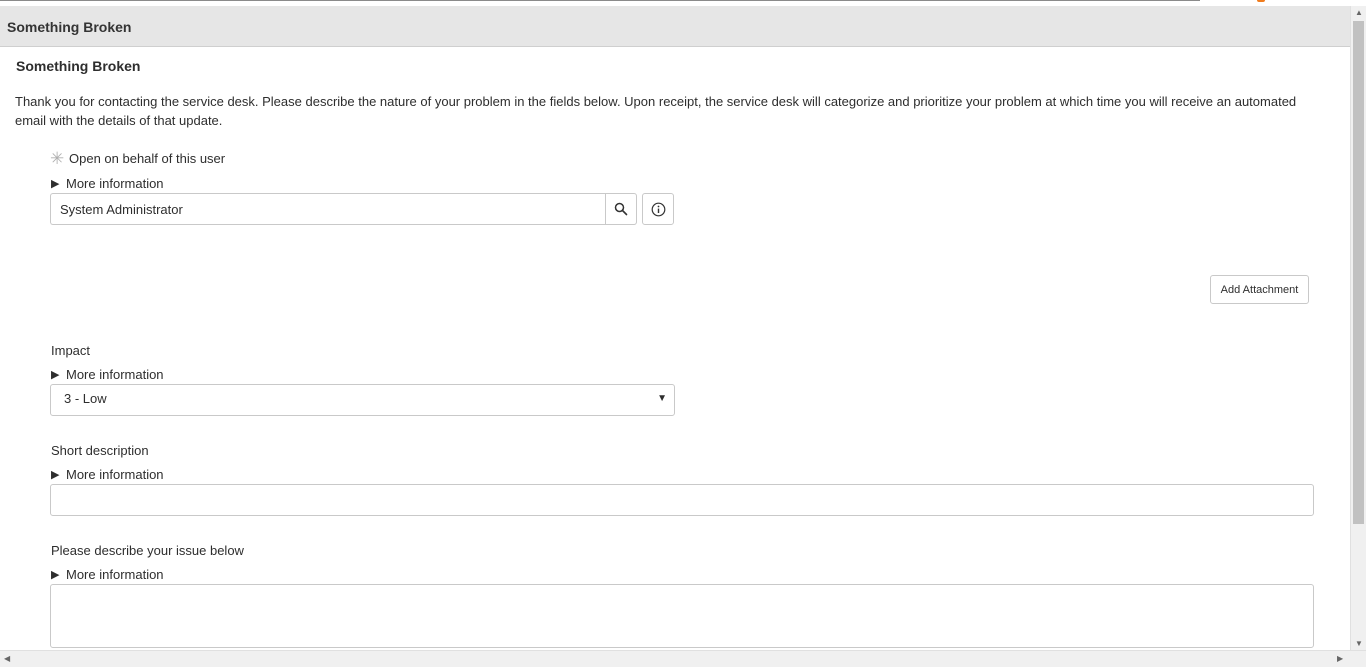  I want to click on issue-more-information: ▶ More information, so click(107, 574).